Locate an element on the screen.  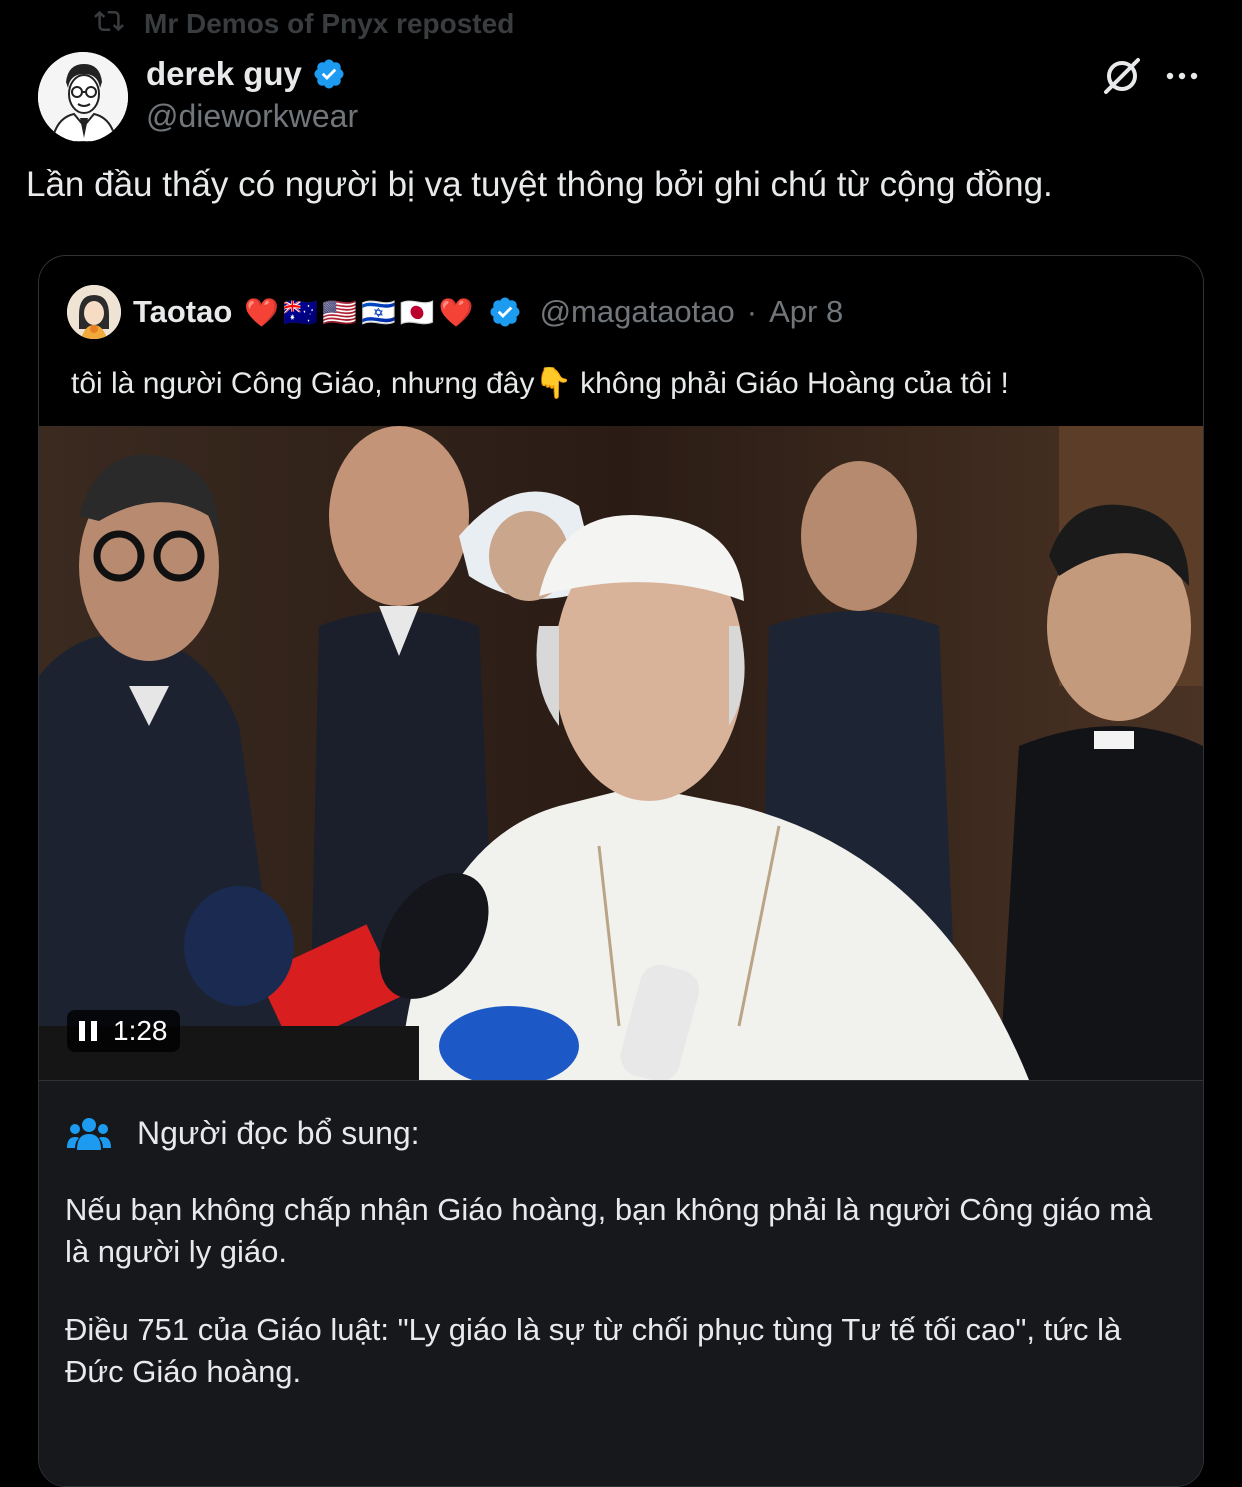
author-avatar is located at coordinates (83, 97).